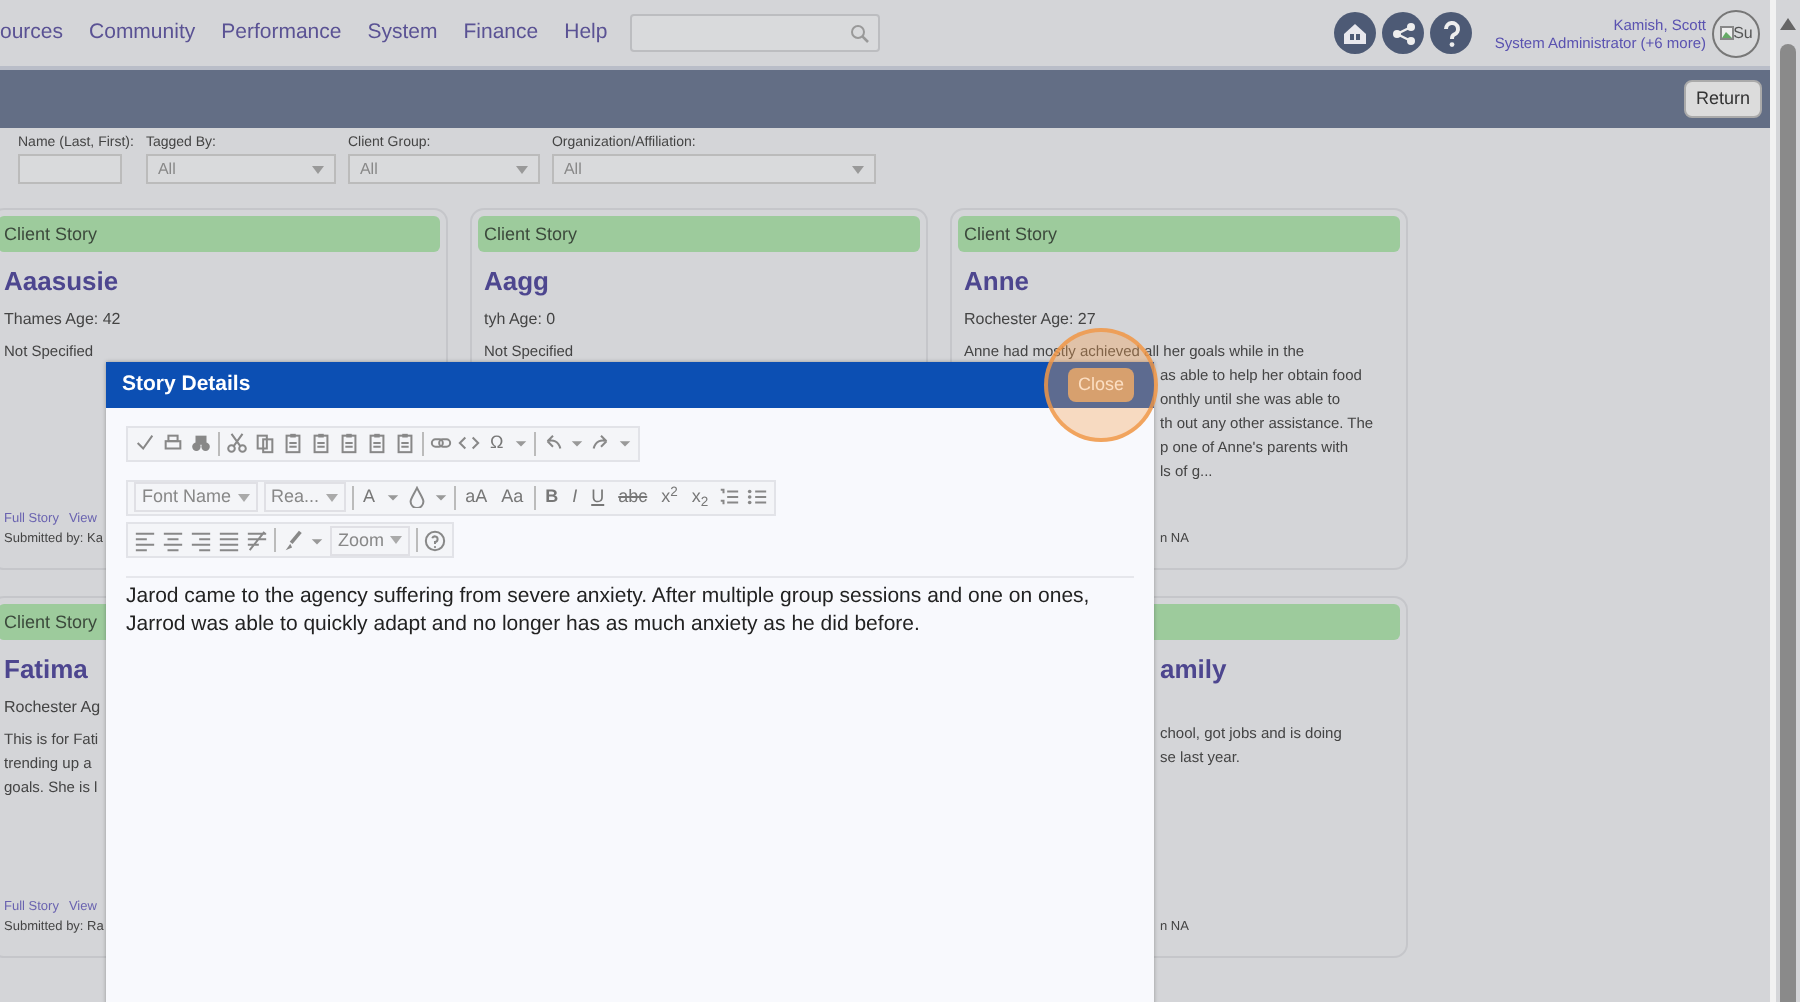  Describe the element at coordinates (669, 497) in the screenshot. I see `format-button: x$^{2}$` at that location.